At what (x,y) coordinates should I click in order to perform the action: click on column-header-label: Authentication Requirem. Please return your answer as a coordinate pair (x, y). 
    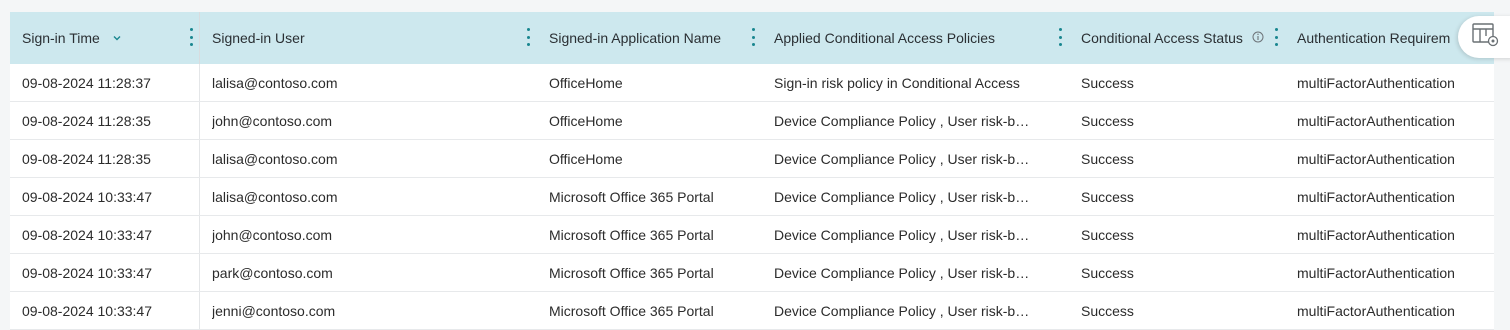
    Looking at the image, I should click on (1374, 38).